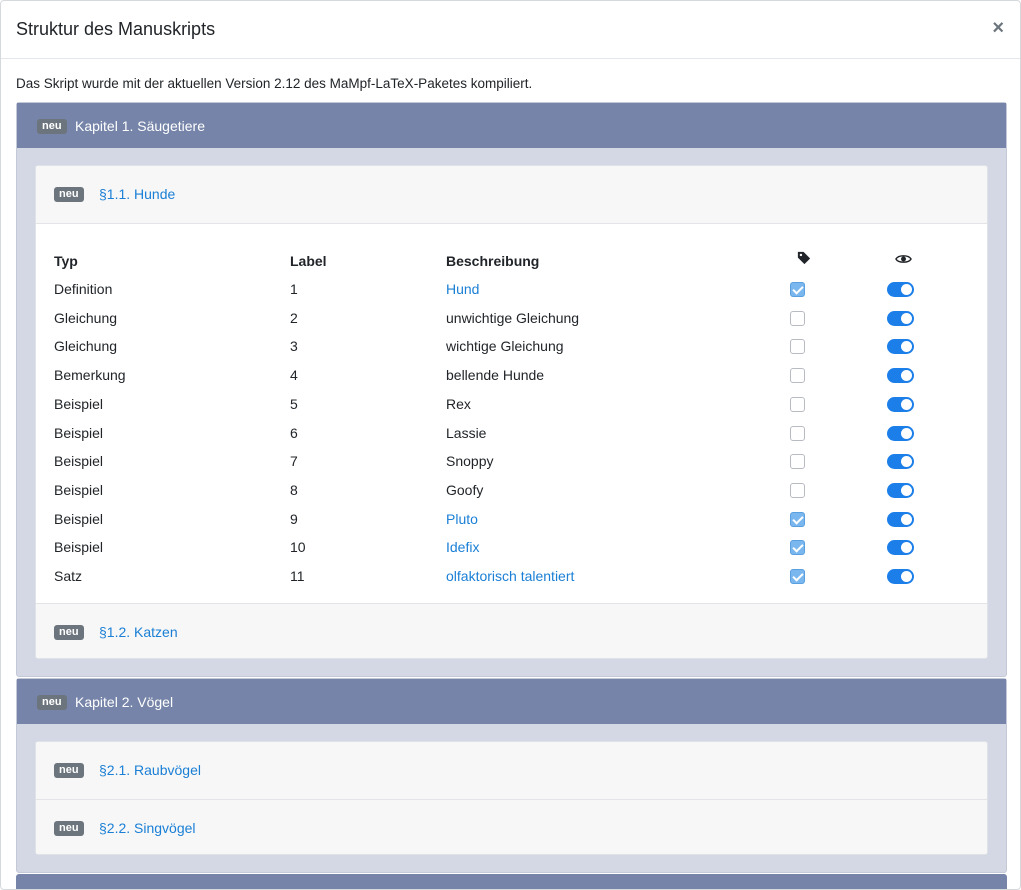 This screenshot has height=890, width=1021. Describe the element at coordinates (294, 489) in the screenshot. I see `cell-label: 8` at that location.